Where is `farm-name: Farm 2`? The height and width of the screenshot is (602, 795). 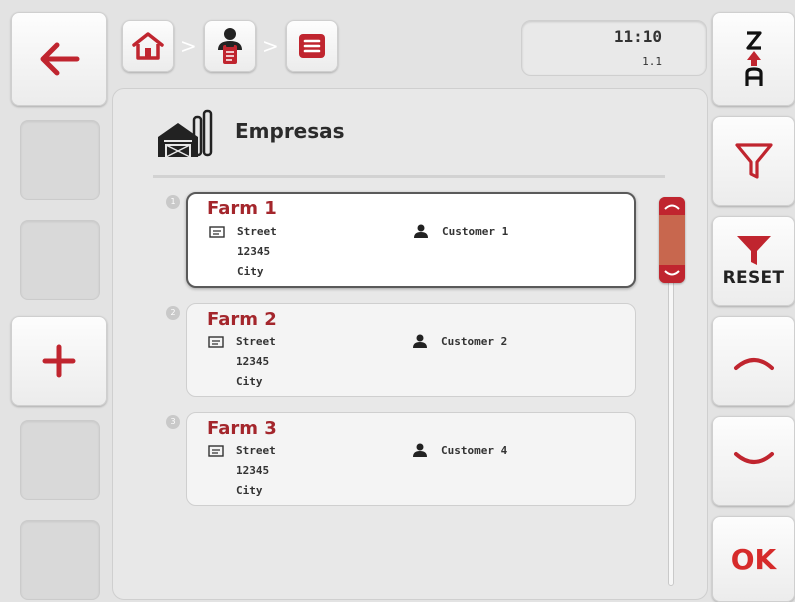
farm-name: Farm 2 is located at coordinates (242, 319).